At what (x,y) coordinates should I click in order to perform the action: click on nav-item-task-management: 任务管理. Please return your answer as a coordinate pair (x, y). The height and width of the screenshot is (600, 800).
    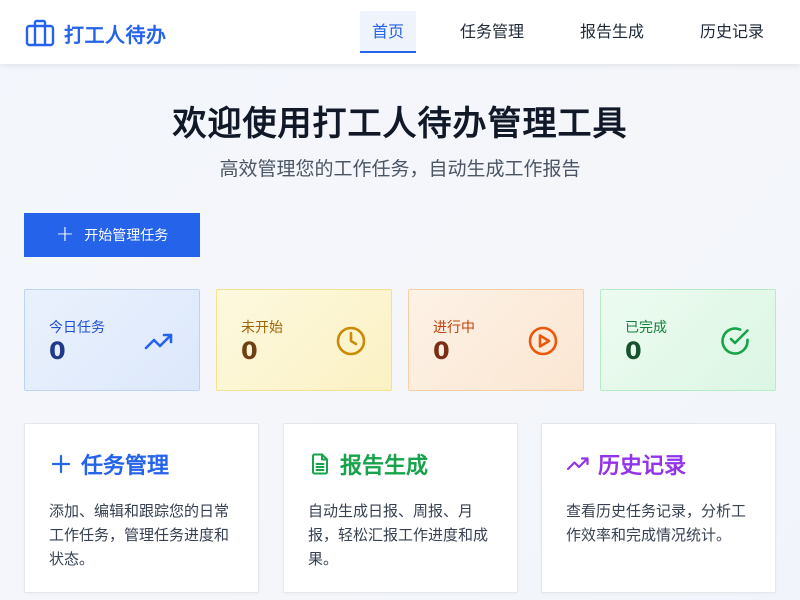
    Looking at the image, I should click on (492, 32).